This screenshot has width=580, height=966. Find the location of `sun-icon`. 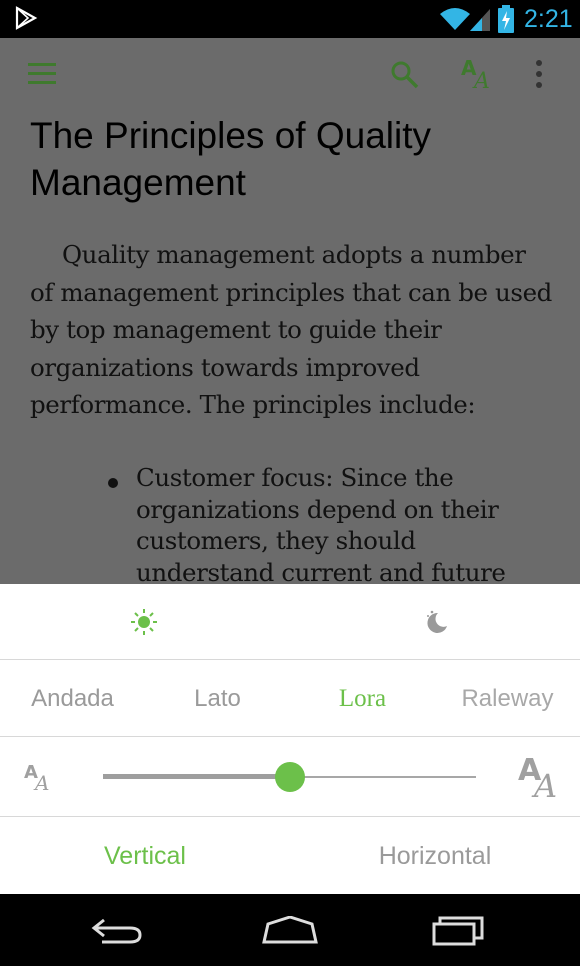

sun-icon is located at coordinates (144, 622).